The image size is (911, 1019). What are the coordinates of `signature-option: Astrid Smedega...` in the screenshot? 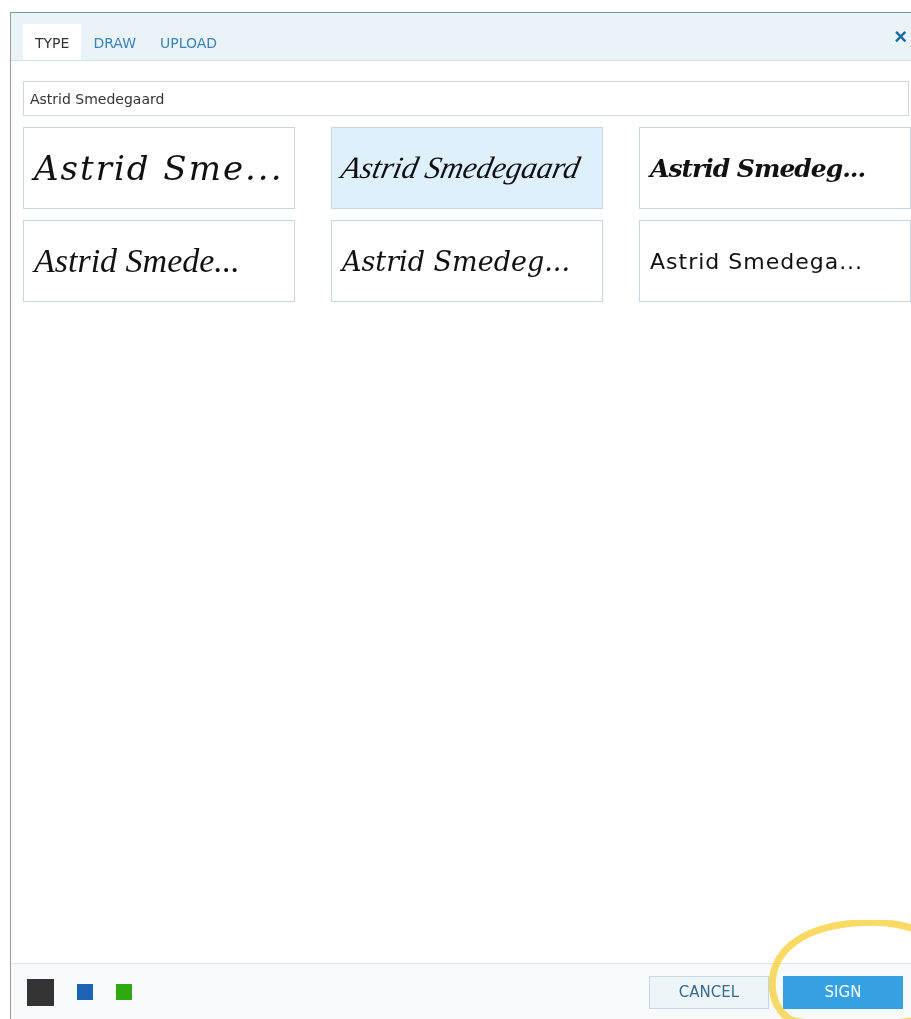 It's located at (775, 261).